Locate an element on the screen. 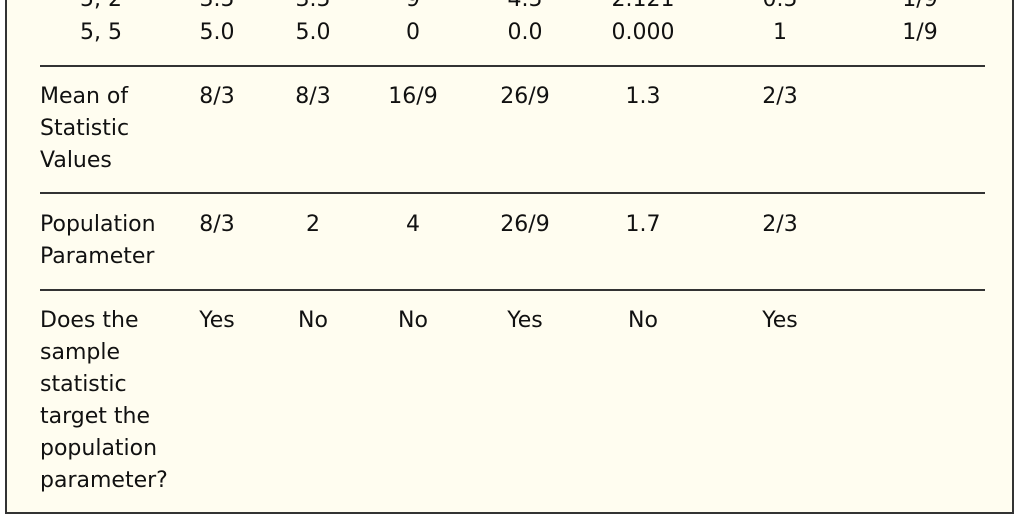  row-label: 5, 2 is located at coordinates (101, 8).